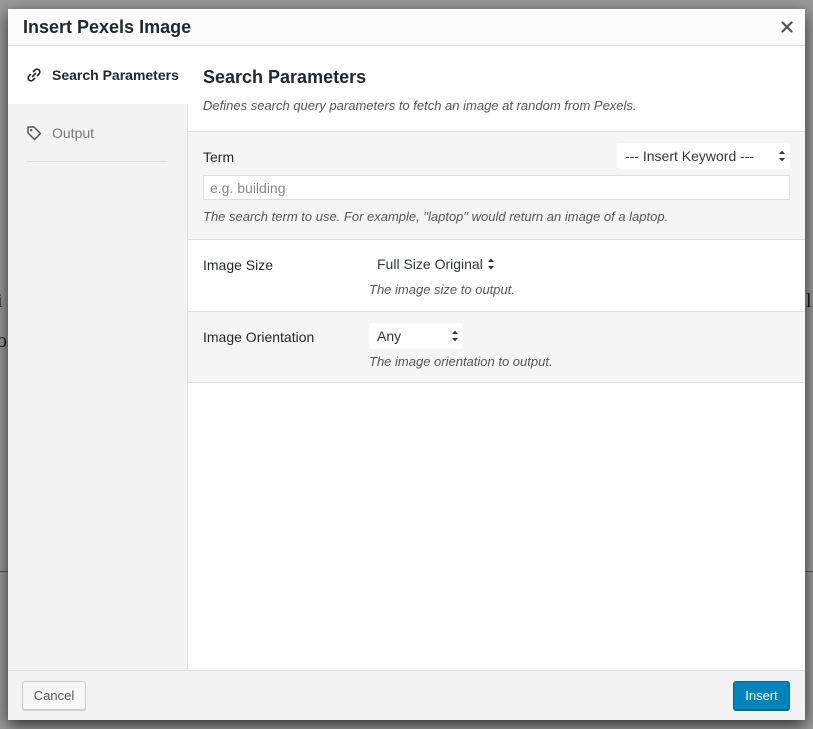  I want to click on close-button, so click(787, 27).